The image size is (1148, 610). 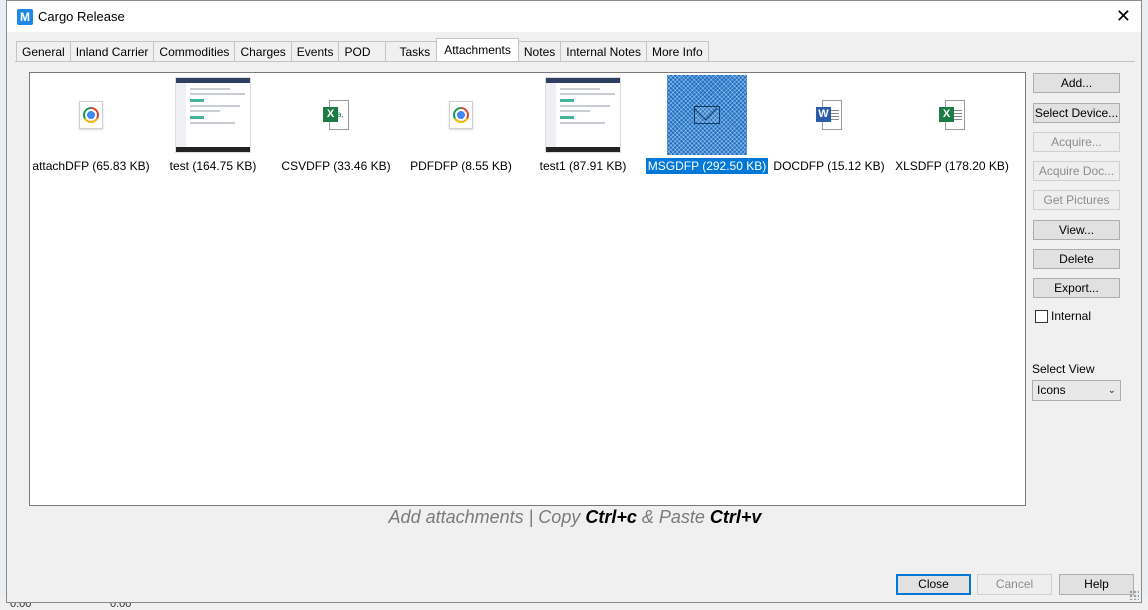 I want to click on get-pictures-button: Get Pictures, so click(x=1076, y=200).